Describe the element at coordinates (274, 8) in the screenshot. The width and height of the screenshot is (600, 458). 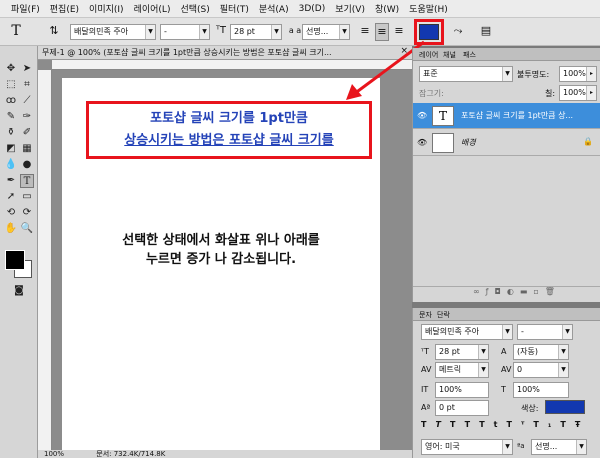
I see `menu-analysis: 분석(A)` at that location.